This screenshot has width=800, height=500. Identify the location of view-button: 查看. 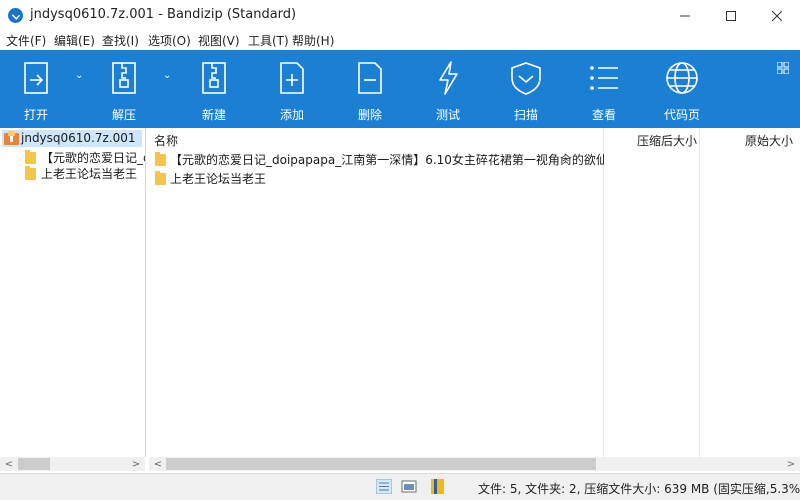
(604, 89).